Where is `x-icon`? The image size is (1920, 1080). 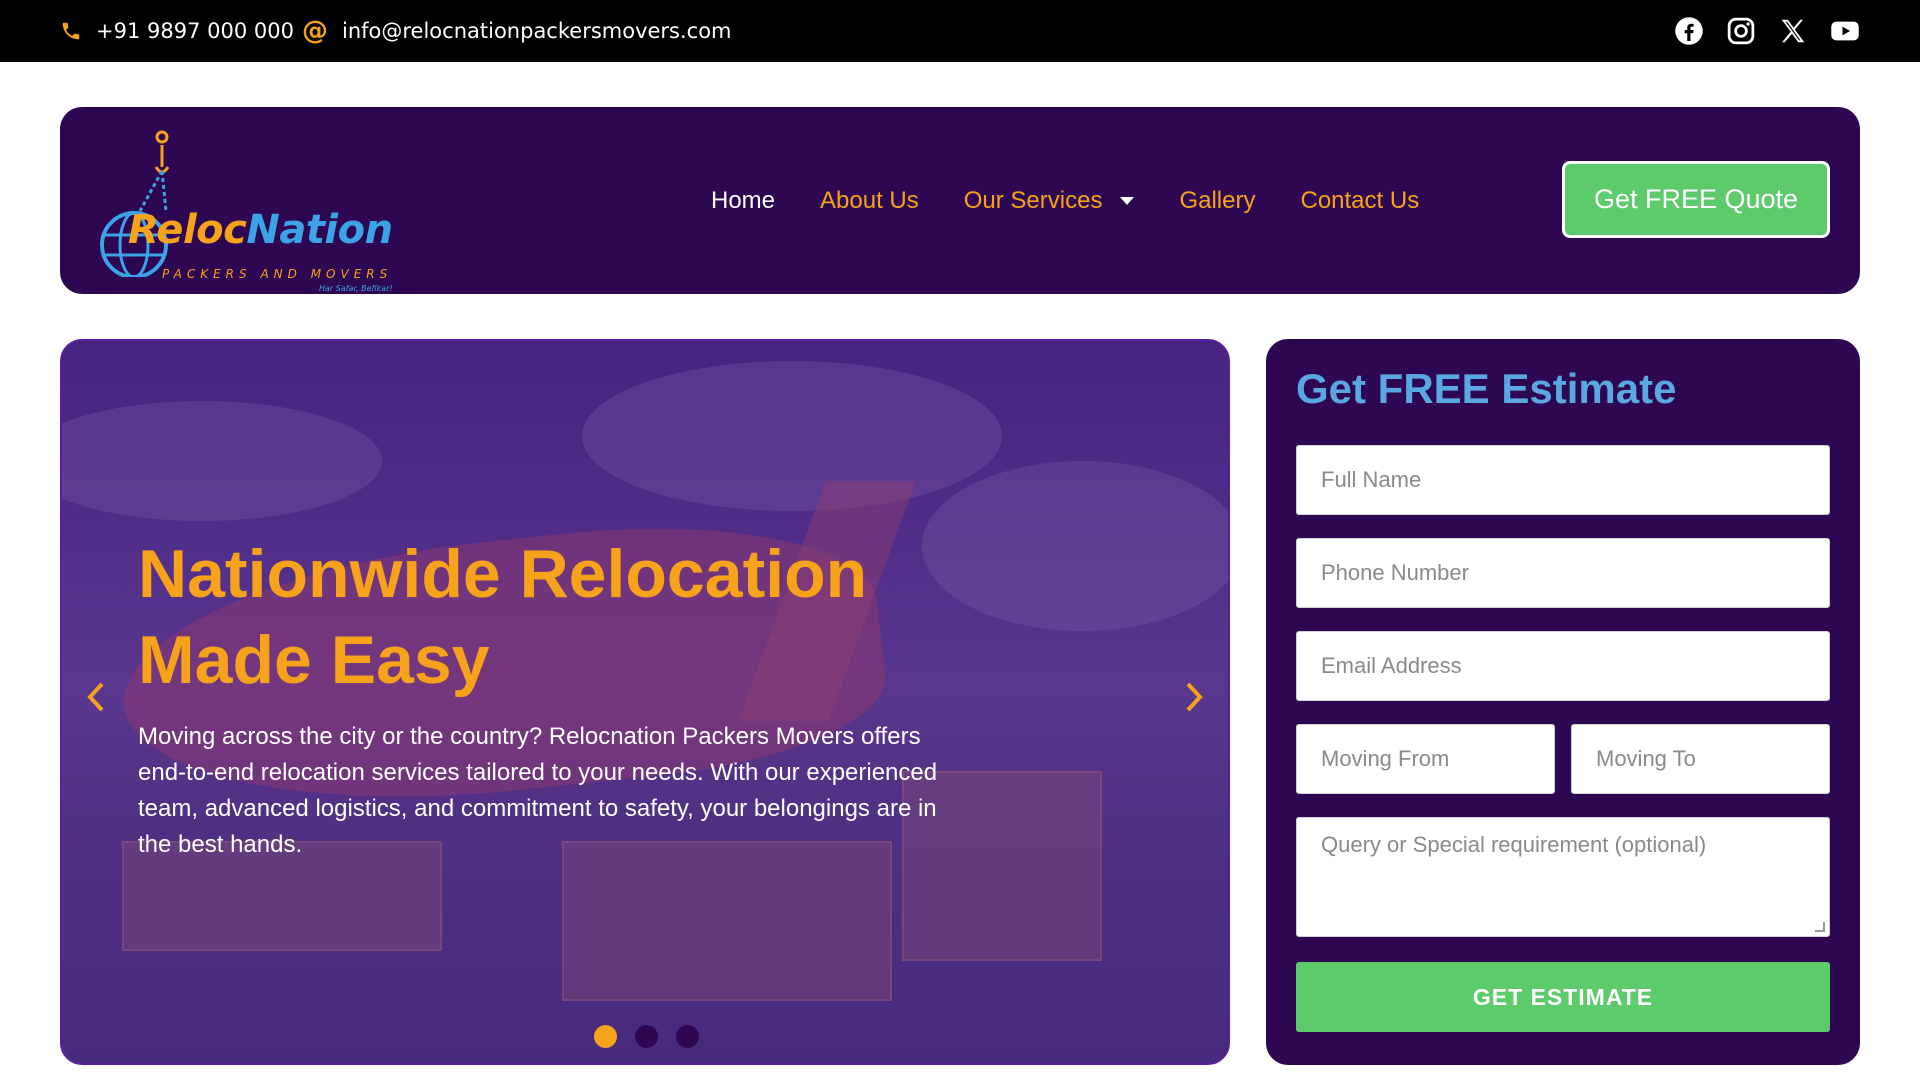
x-icon is located at coordinates (1793, 31).